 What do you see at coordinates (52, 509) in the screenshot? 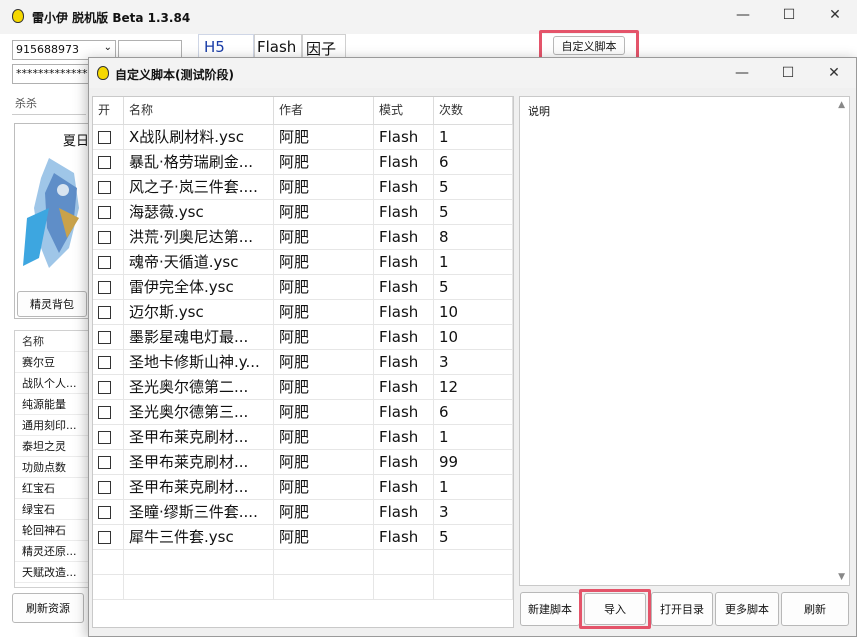
I see `list-item: 绿宝石` at bounding box center [52, 509].